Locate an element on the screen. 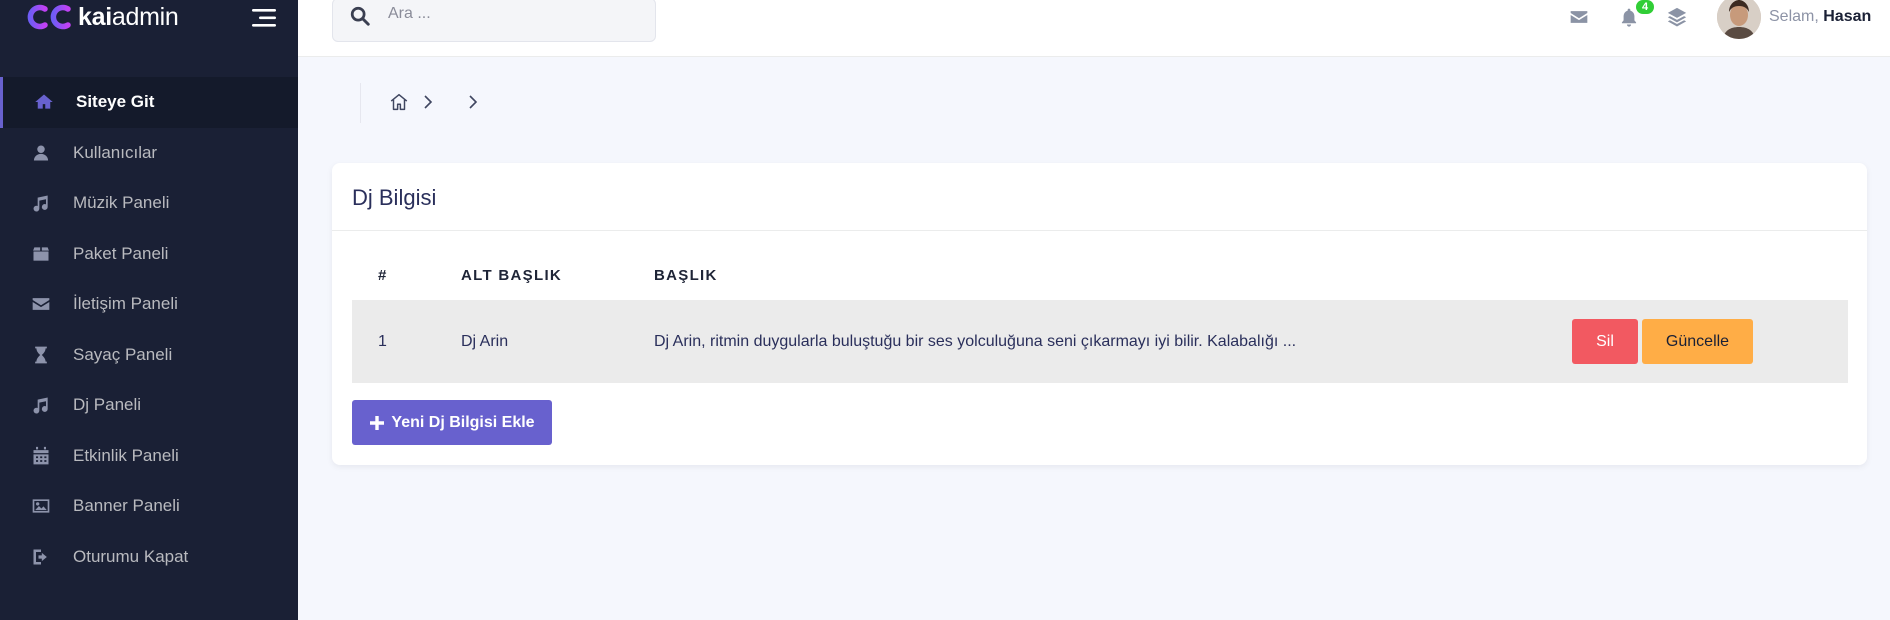  sidebar-item-oturumu-kapat: Oturumu Kapat is located at coordinates (149, 557).